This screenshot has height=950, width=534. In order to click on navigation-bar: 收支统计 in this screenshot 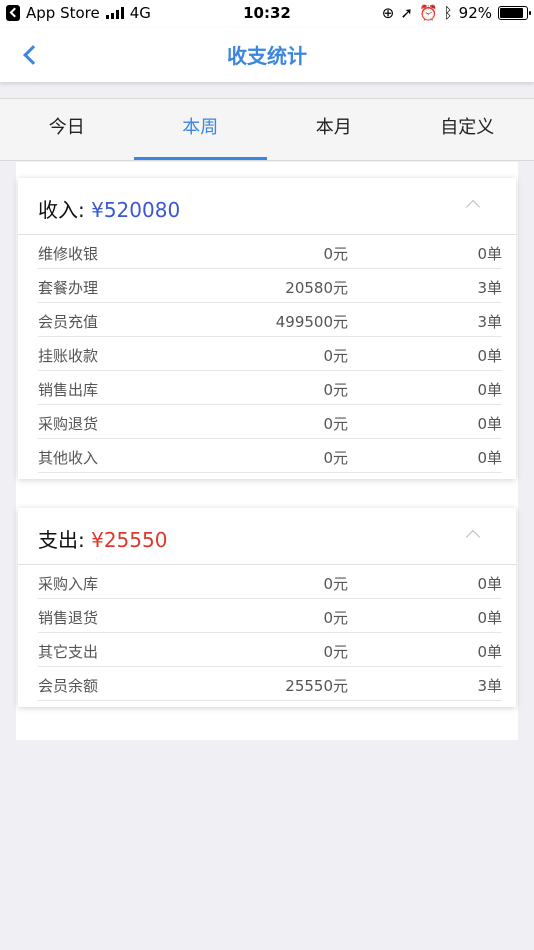, I will do `click(267, 55)`.